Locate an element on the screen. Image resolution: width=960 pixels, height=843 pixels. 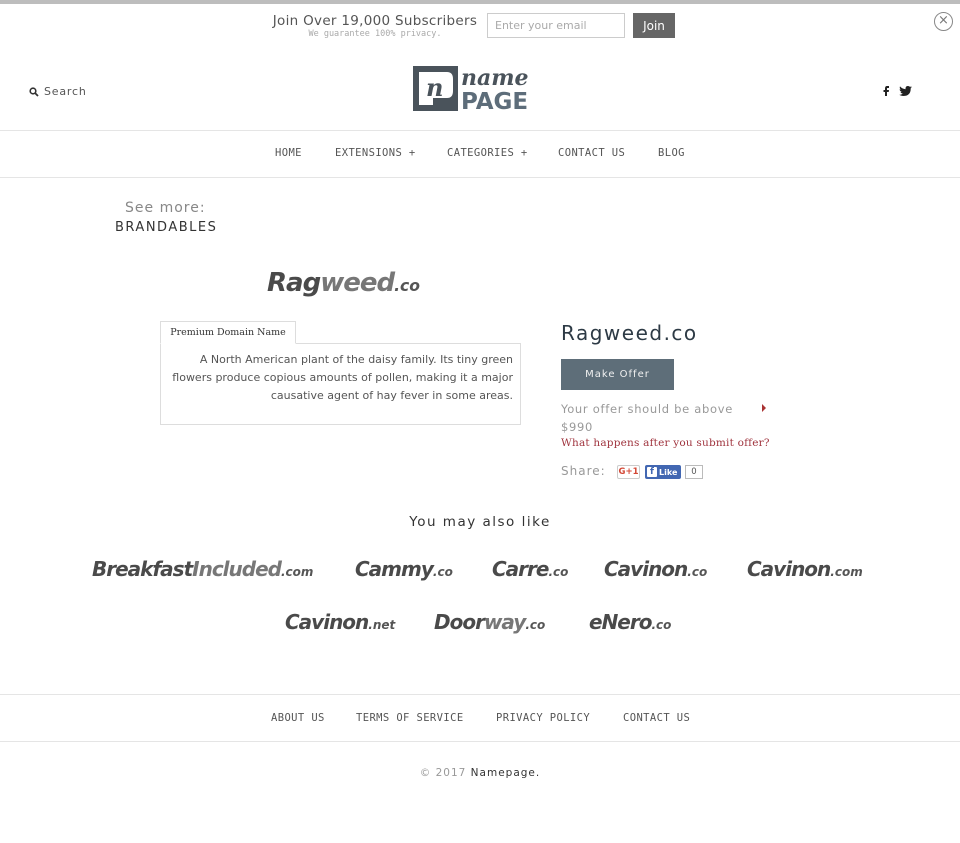
offer-minimum-note: Your offer should be above $990 is located at coordinates (647, 418).